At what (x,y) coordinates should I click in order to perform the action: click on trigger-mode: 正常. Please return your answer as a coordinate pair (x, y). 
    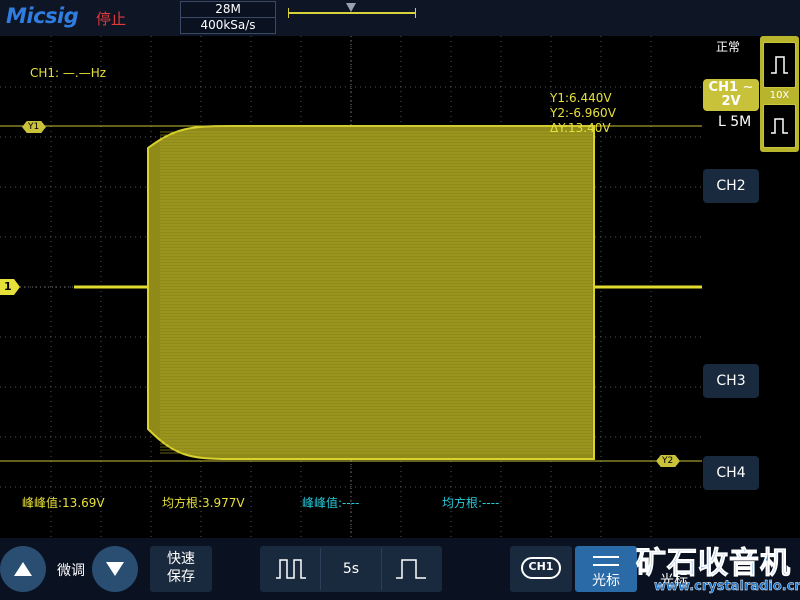
    Looking at the image, I should click on (728, 46).